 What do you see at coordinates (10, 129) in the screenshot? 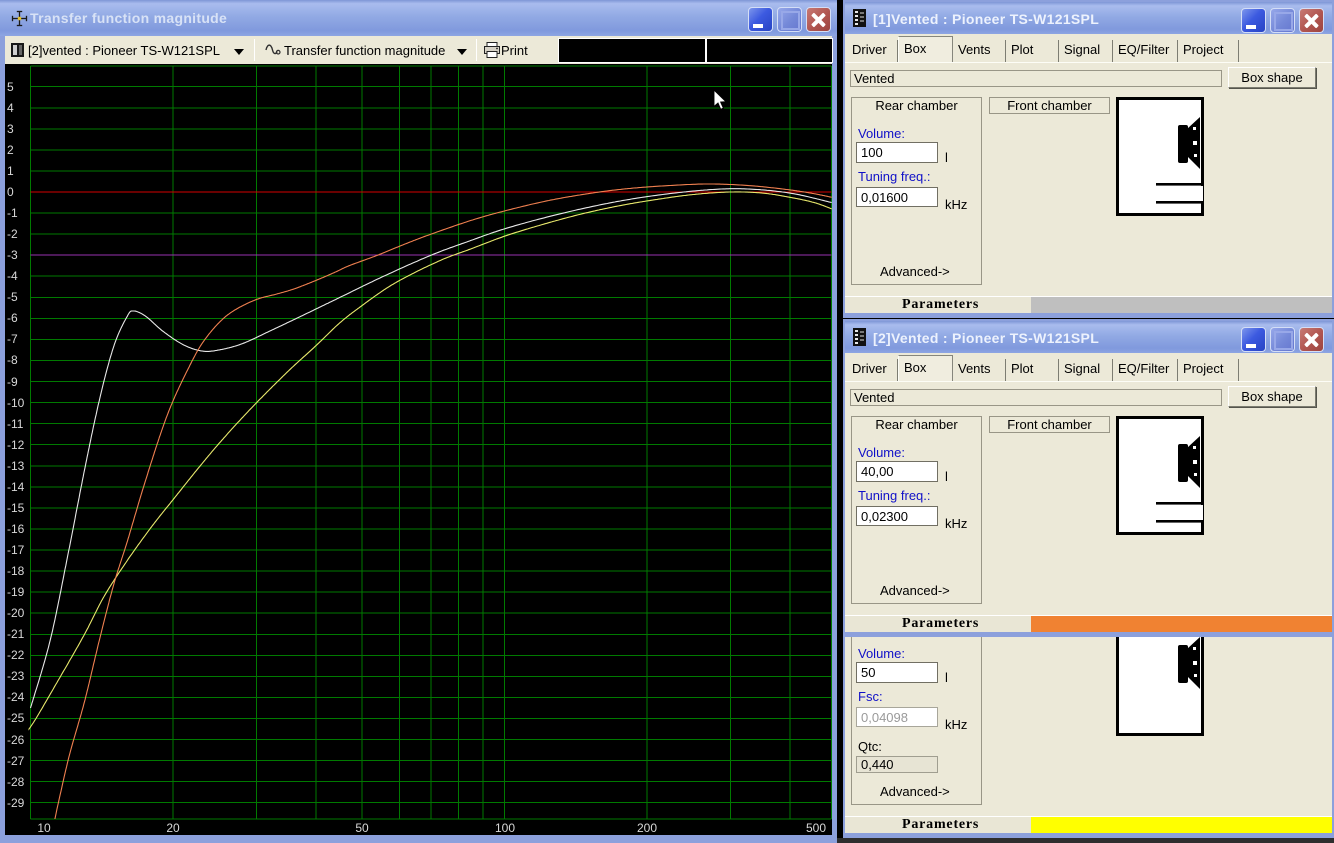
I see `svg-text: 3` at bounding box center [10, 129].